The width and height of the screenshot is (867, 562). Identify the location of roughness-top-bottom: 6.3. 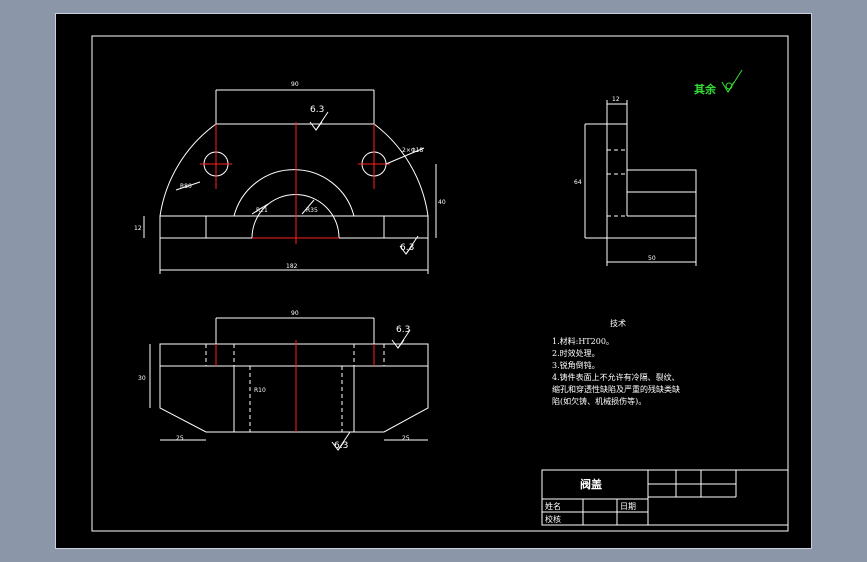
(341, 446).